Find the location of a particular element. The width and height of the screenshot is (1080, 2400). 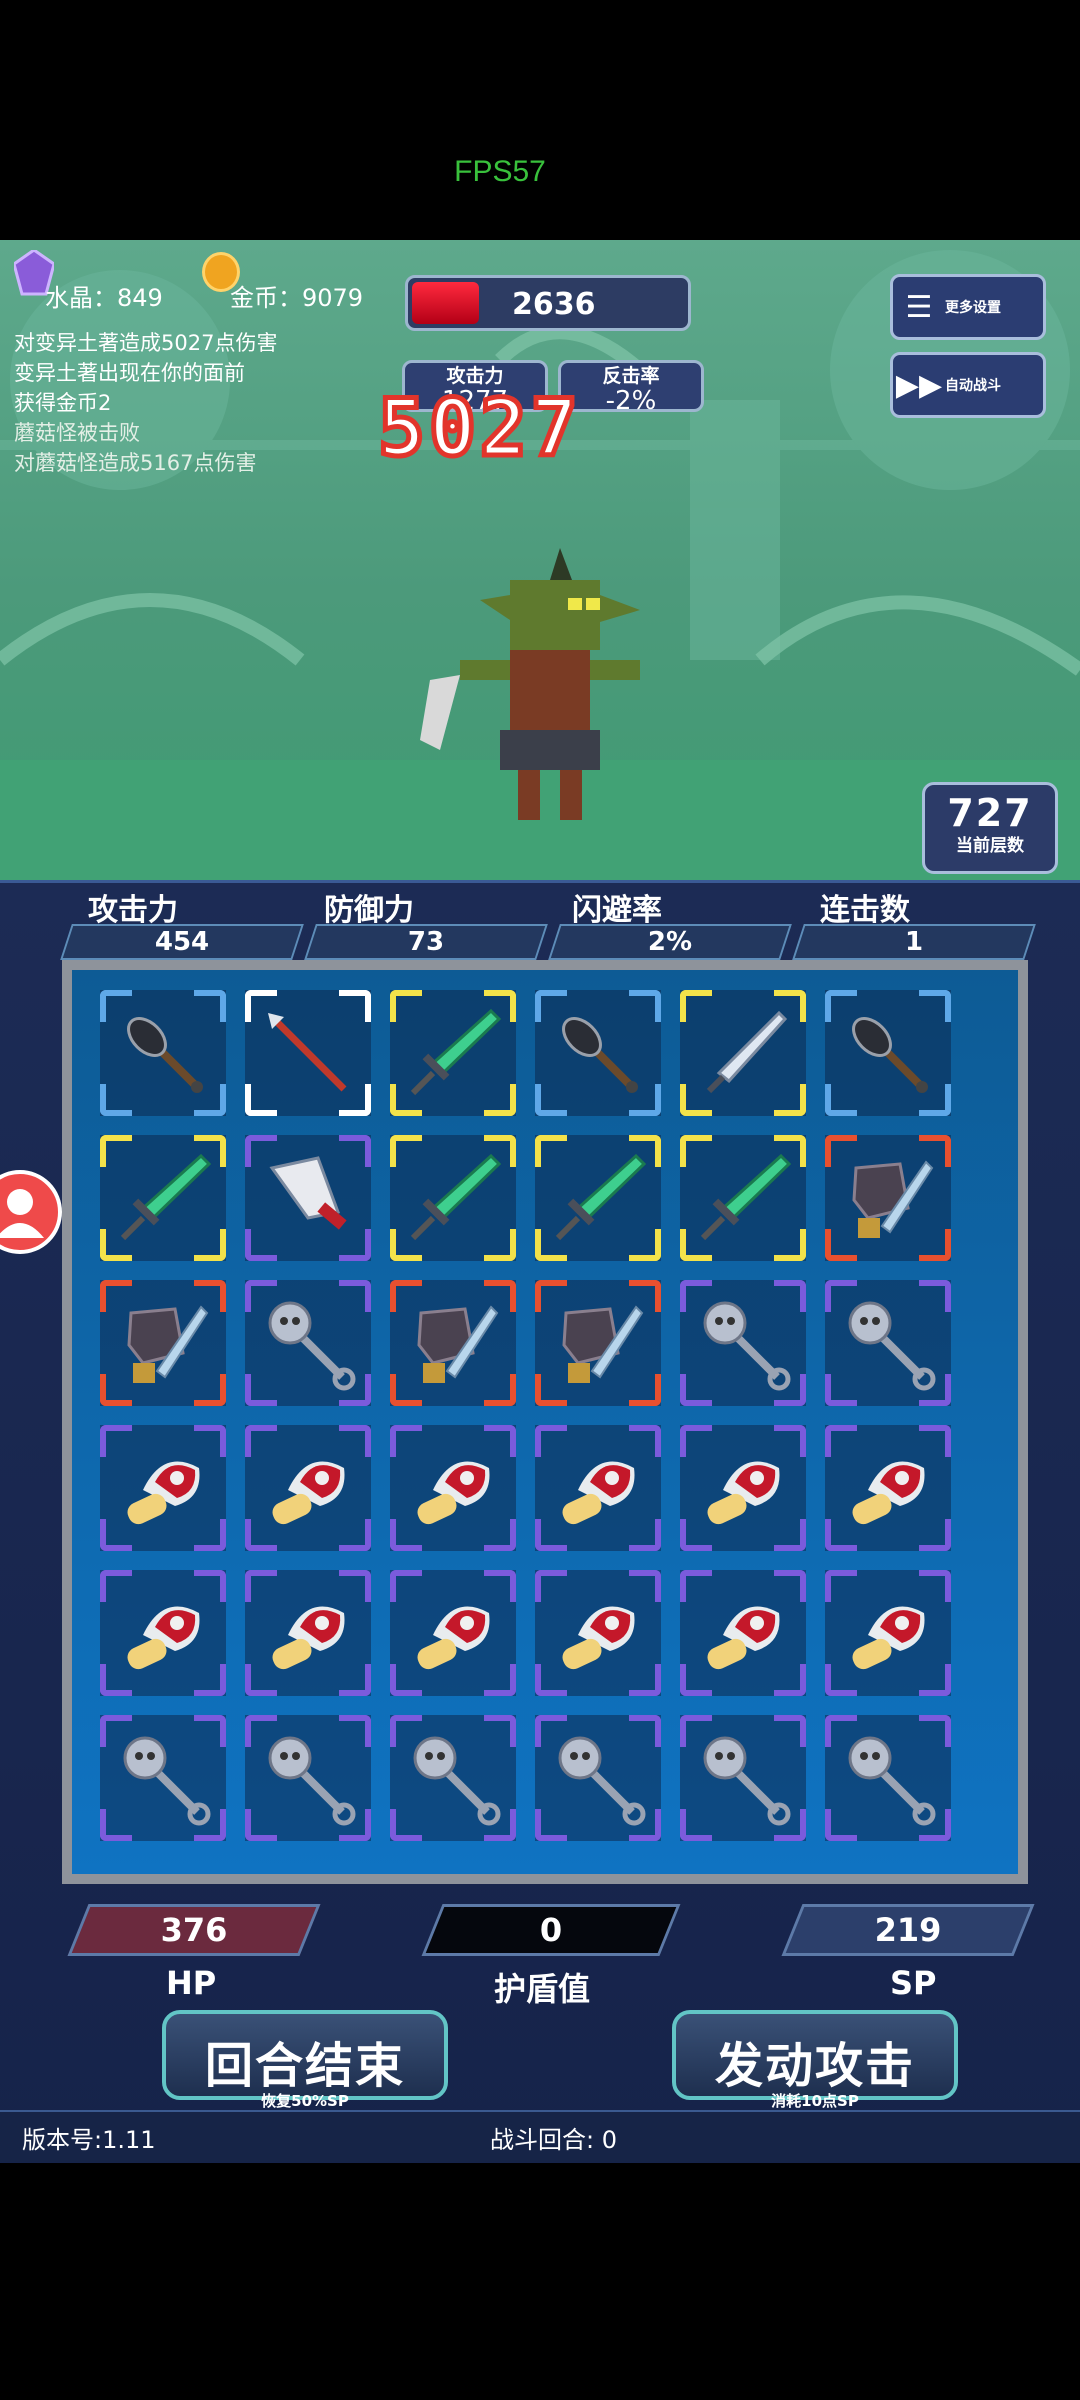

user-icon is located at coordinates (31, 1212).